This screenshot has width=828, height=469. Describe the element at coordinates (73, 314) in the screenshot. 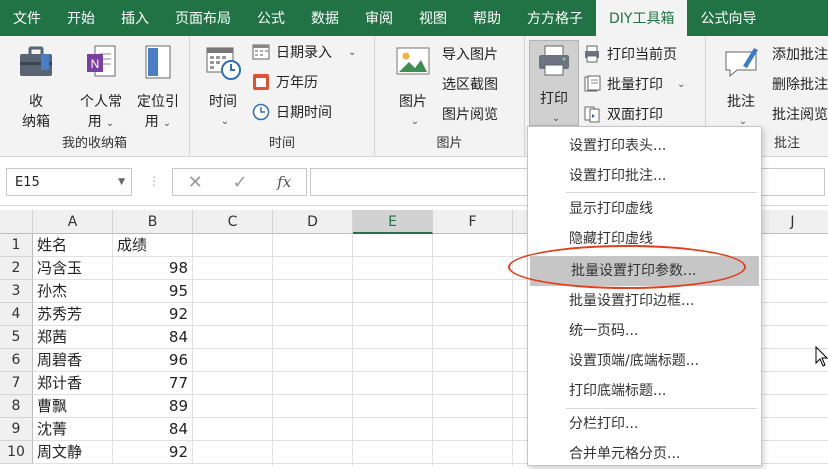

I see `name-cell: 苏秀芳` at that location.